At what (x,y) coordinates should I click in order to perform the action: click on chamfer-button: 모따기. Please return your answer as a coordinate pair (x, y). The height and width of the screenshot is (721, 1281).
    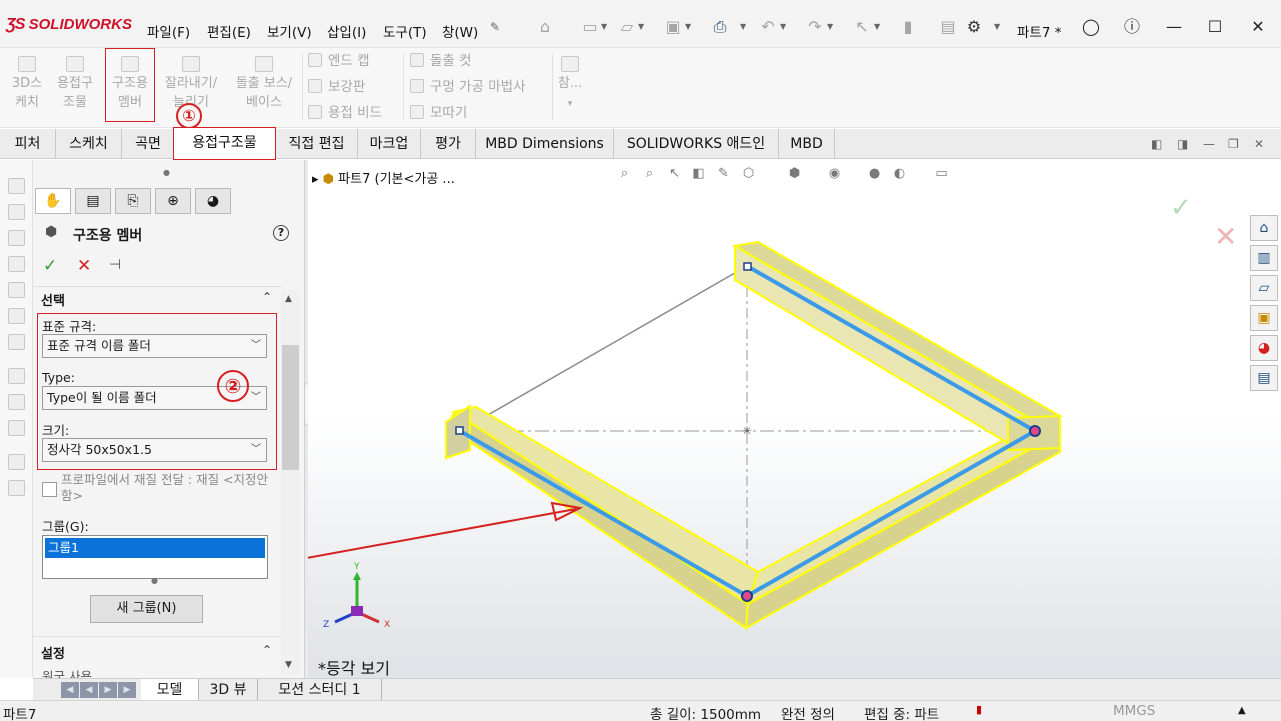
    Looking at the image, I should click on (438, 113).